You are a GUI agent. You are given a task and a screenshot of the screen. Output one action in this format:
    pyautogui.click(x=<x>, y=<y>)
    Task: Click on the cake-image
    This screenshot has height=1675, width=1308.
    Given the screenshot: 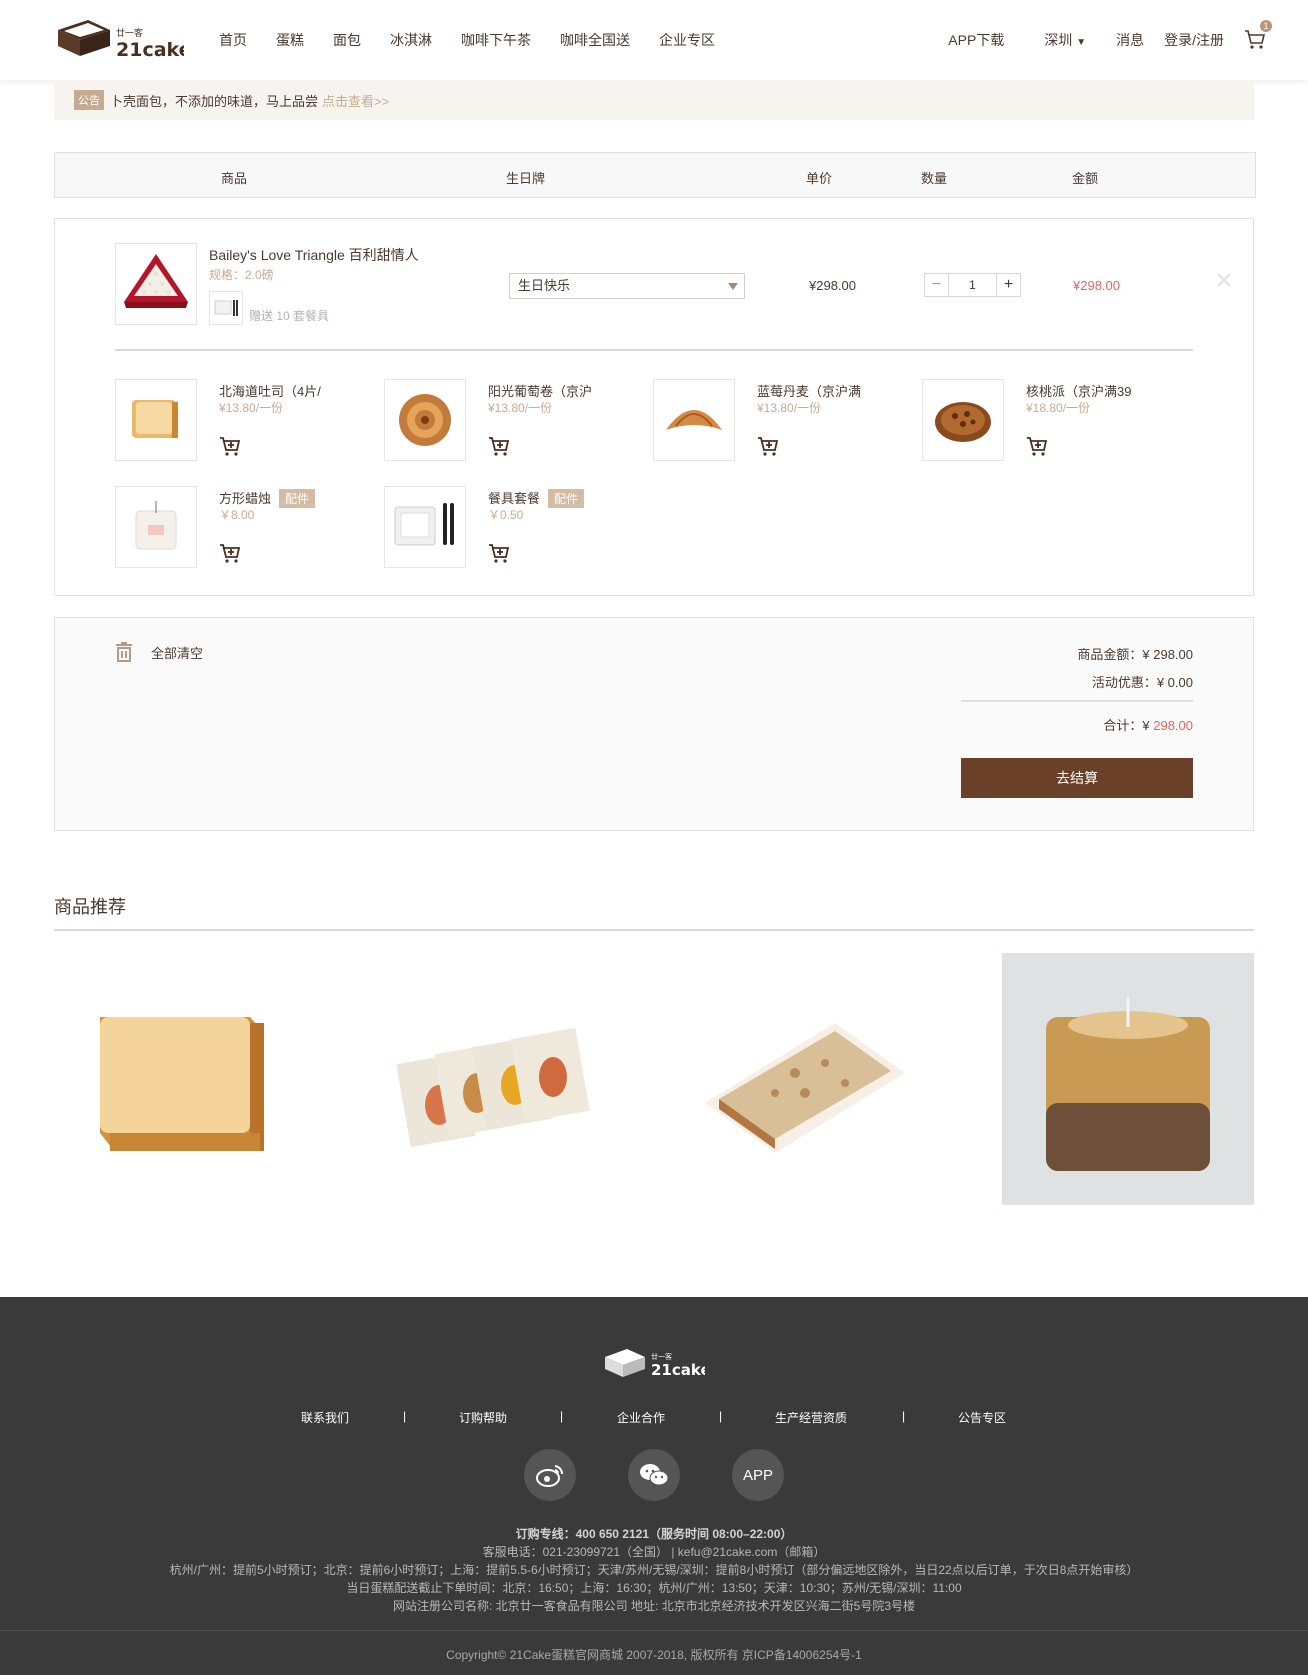 What is the action you would take?
    pyautogui.click(x=156, y=284)
    